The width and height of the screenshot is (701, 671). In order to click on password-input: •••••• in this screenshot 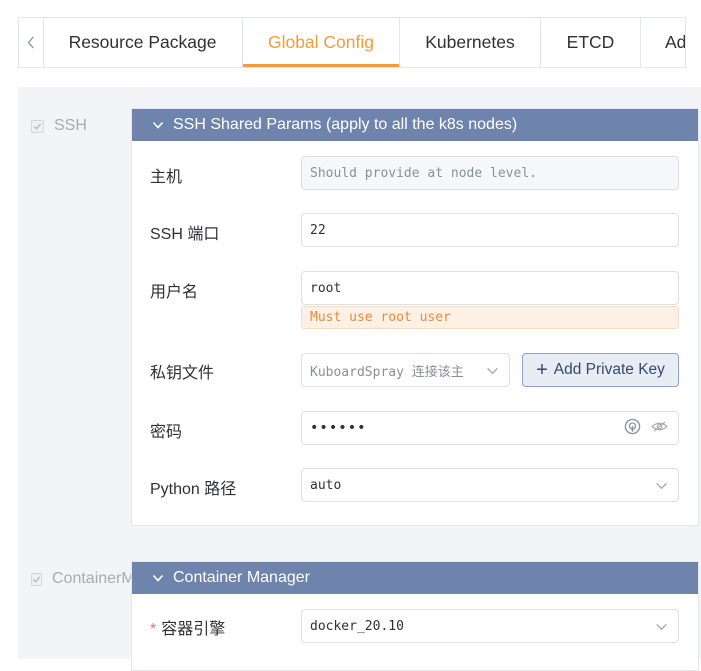, I will do `click(490, 428)`.